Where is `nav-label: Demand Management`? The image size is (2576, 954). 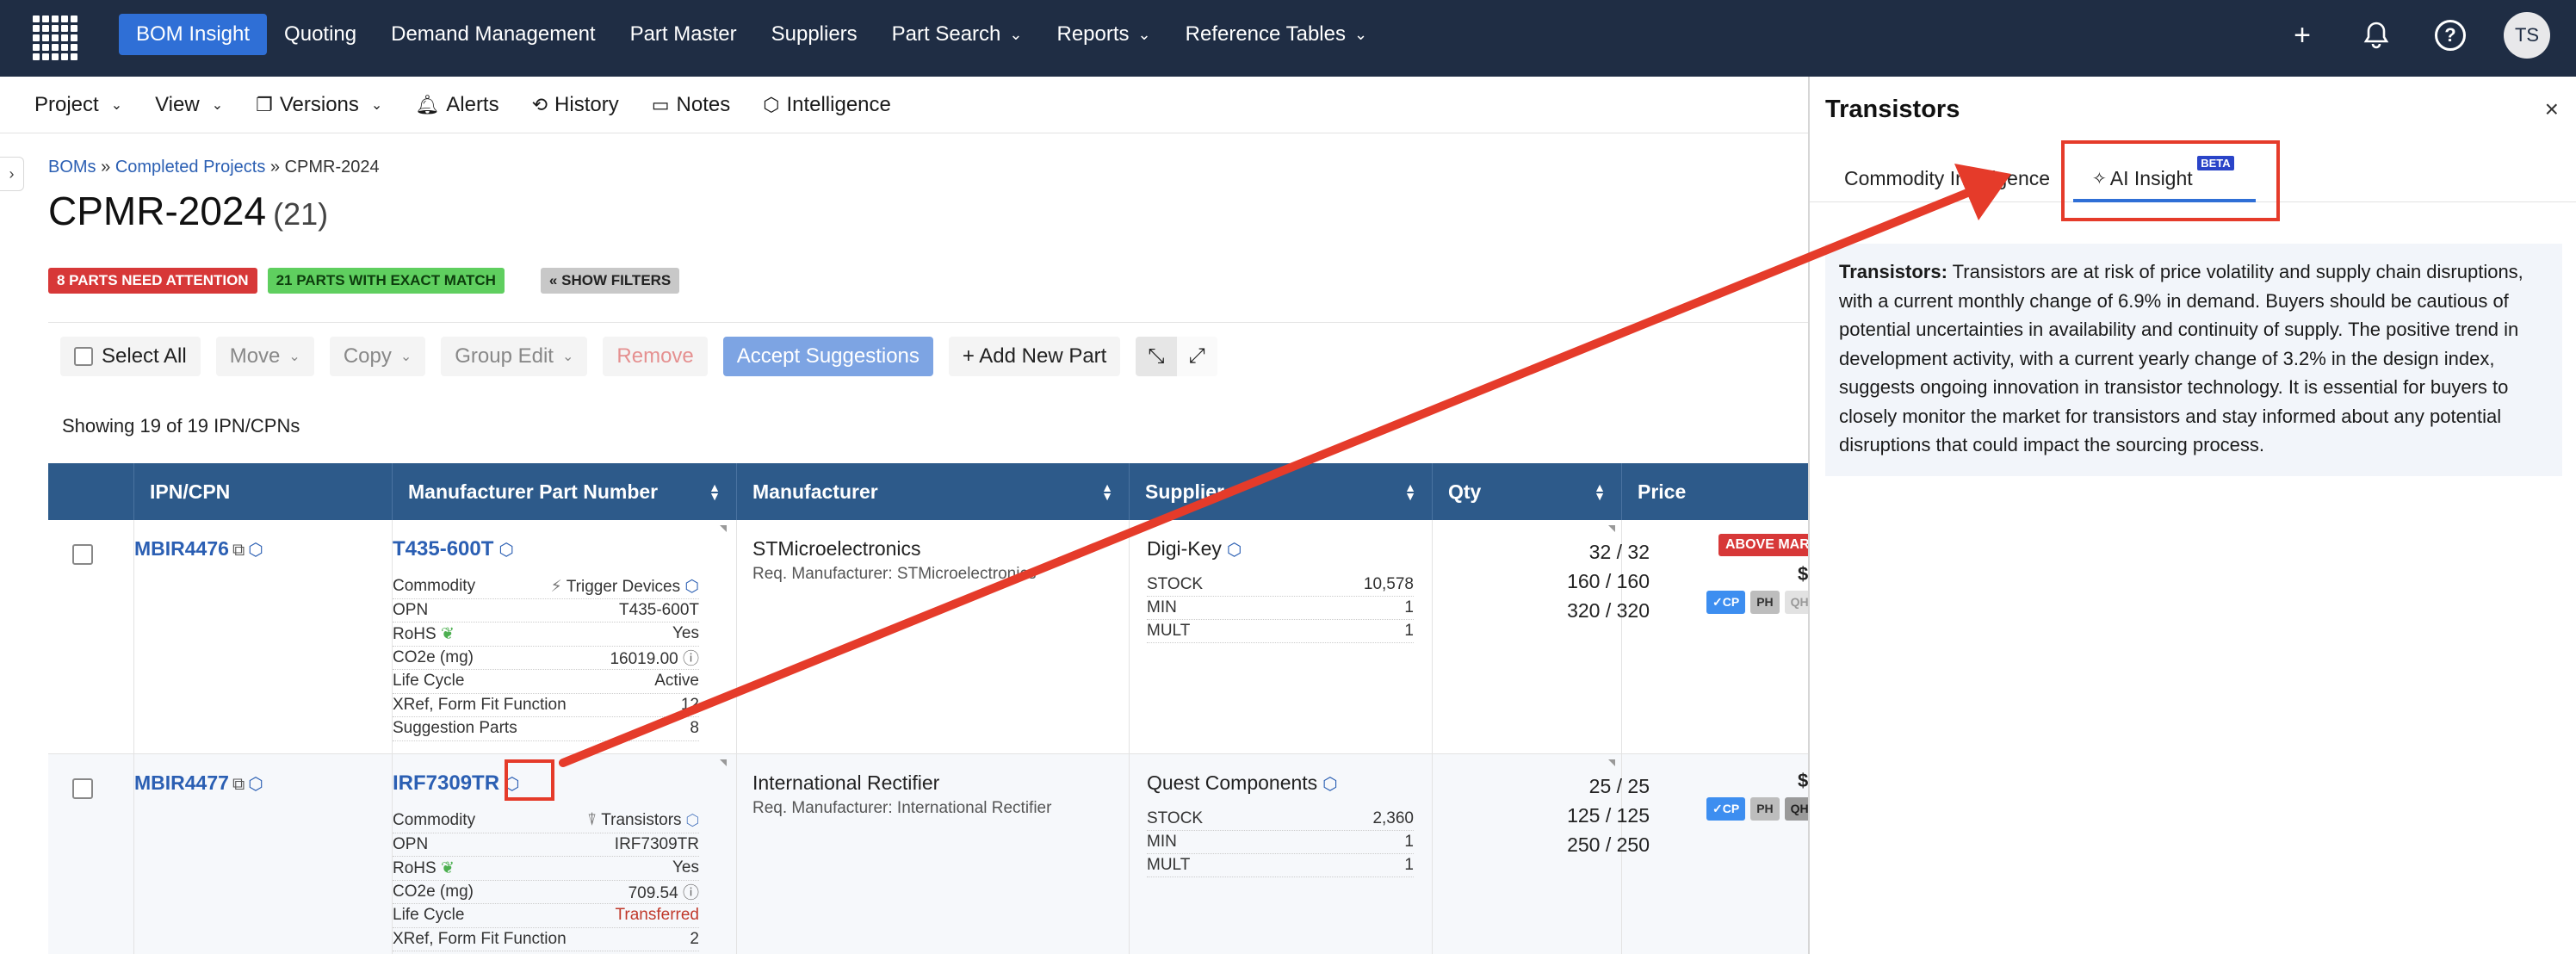
nav-label: Demand Management is located at coordinates (494, 34).